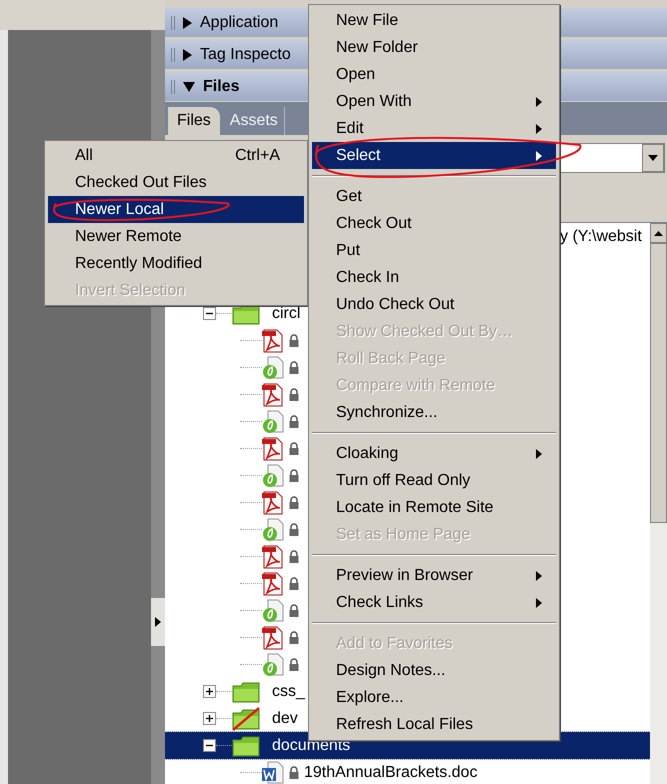  I want to click on panel-title: Tag Inspecto, so click(245, 54).